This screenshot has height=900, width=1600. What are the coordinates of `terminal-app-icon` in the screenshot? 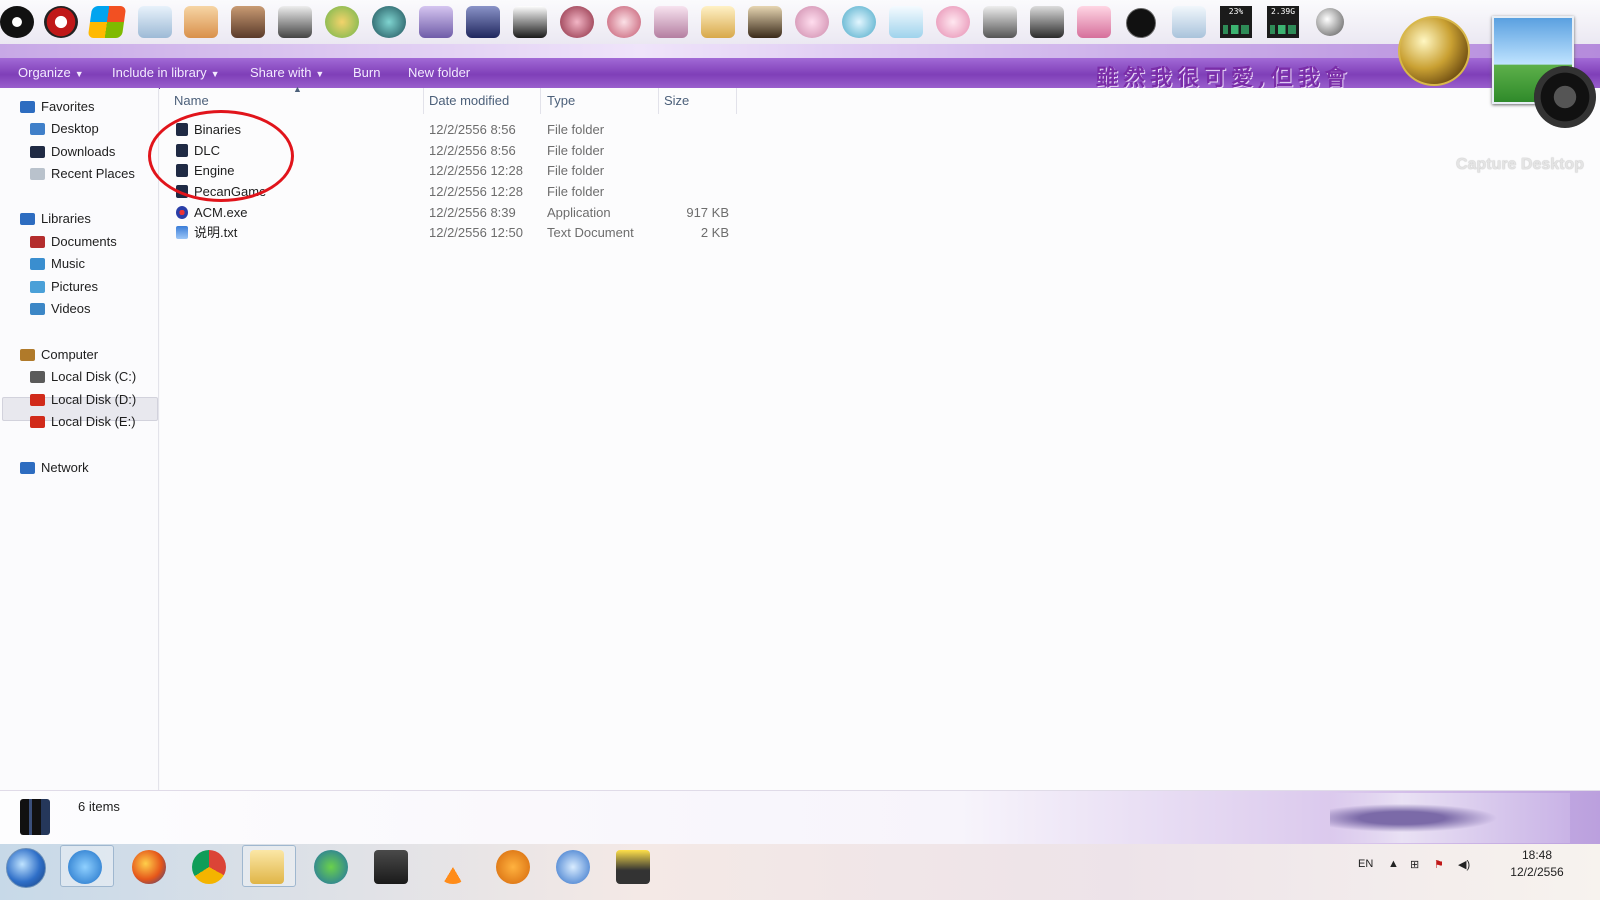 It's located at (633, 867).